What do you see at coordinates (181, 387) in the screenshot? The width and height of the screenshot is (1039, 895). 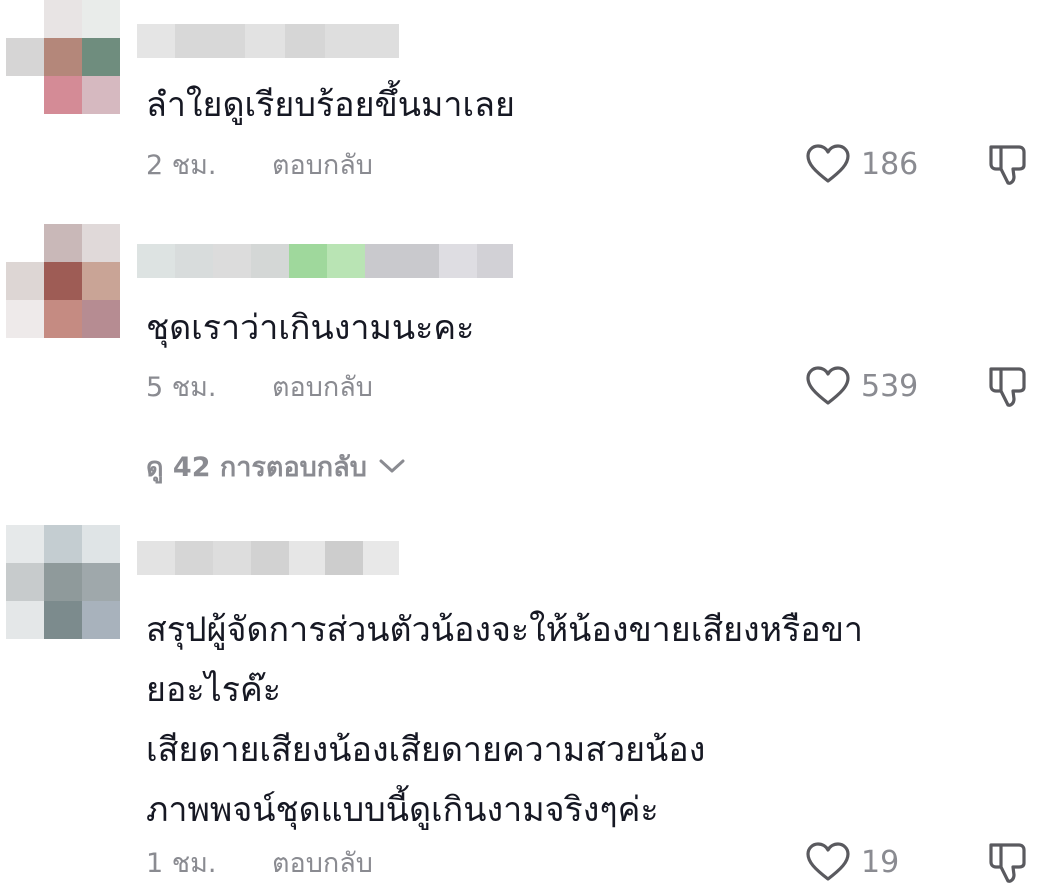 I see `comment-time: 5 ชม.` at bounding box center [181, 387].